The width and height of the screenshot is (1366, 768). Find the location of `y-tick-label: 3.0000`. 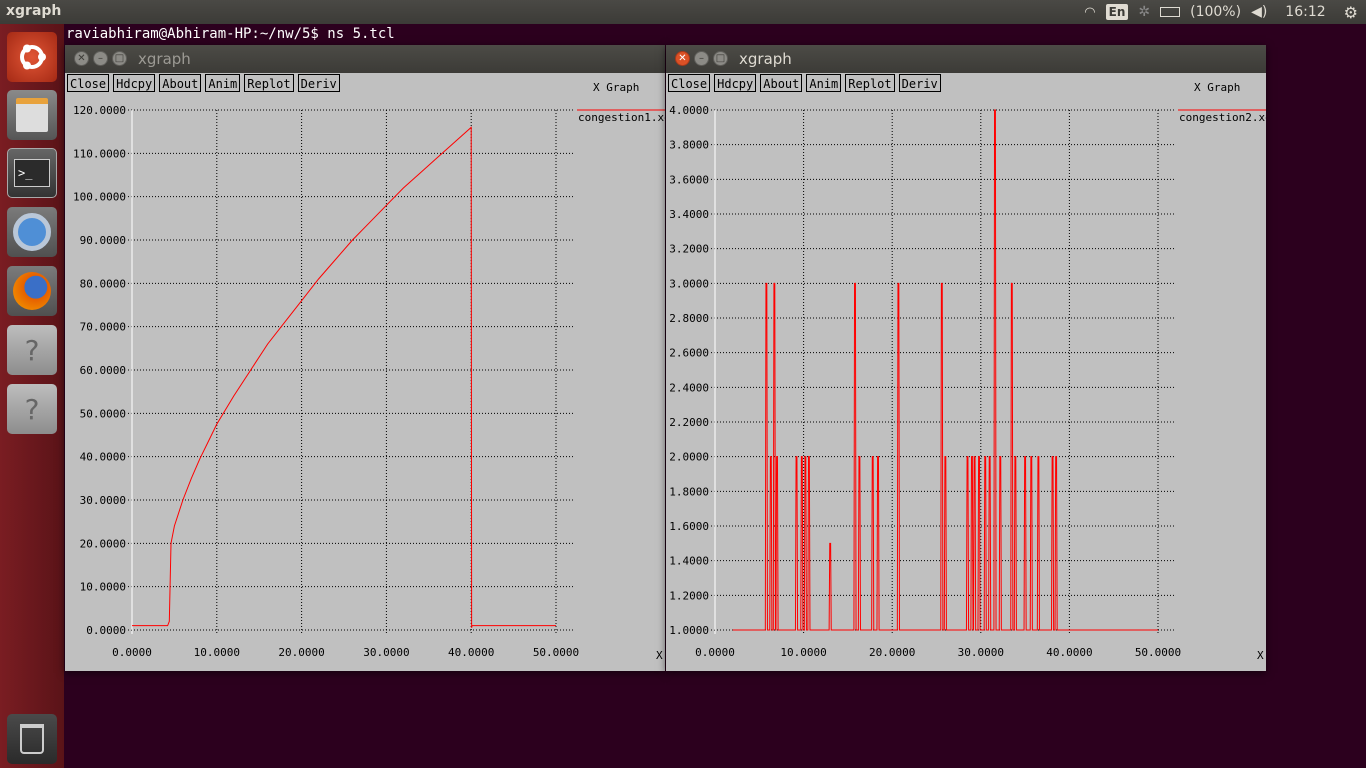

y-tick-label: 3.0000 is located at coordinates (689, 283).